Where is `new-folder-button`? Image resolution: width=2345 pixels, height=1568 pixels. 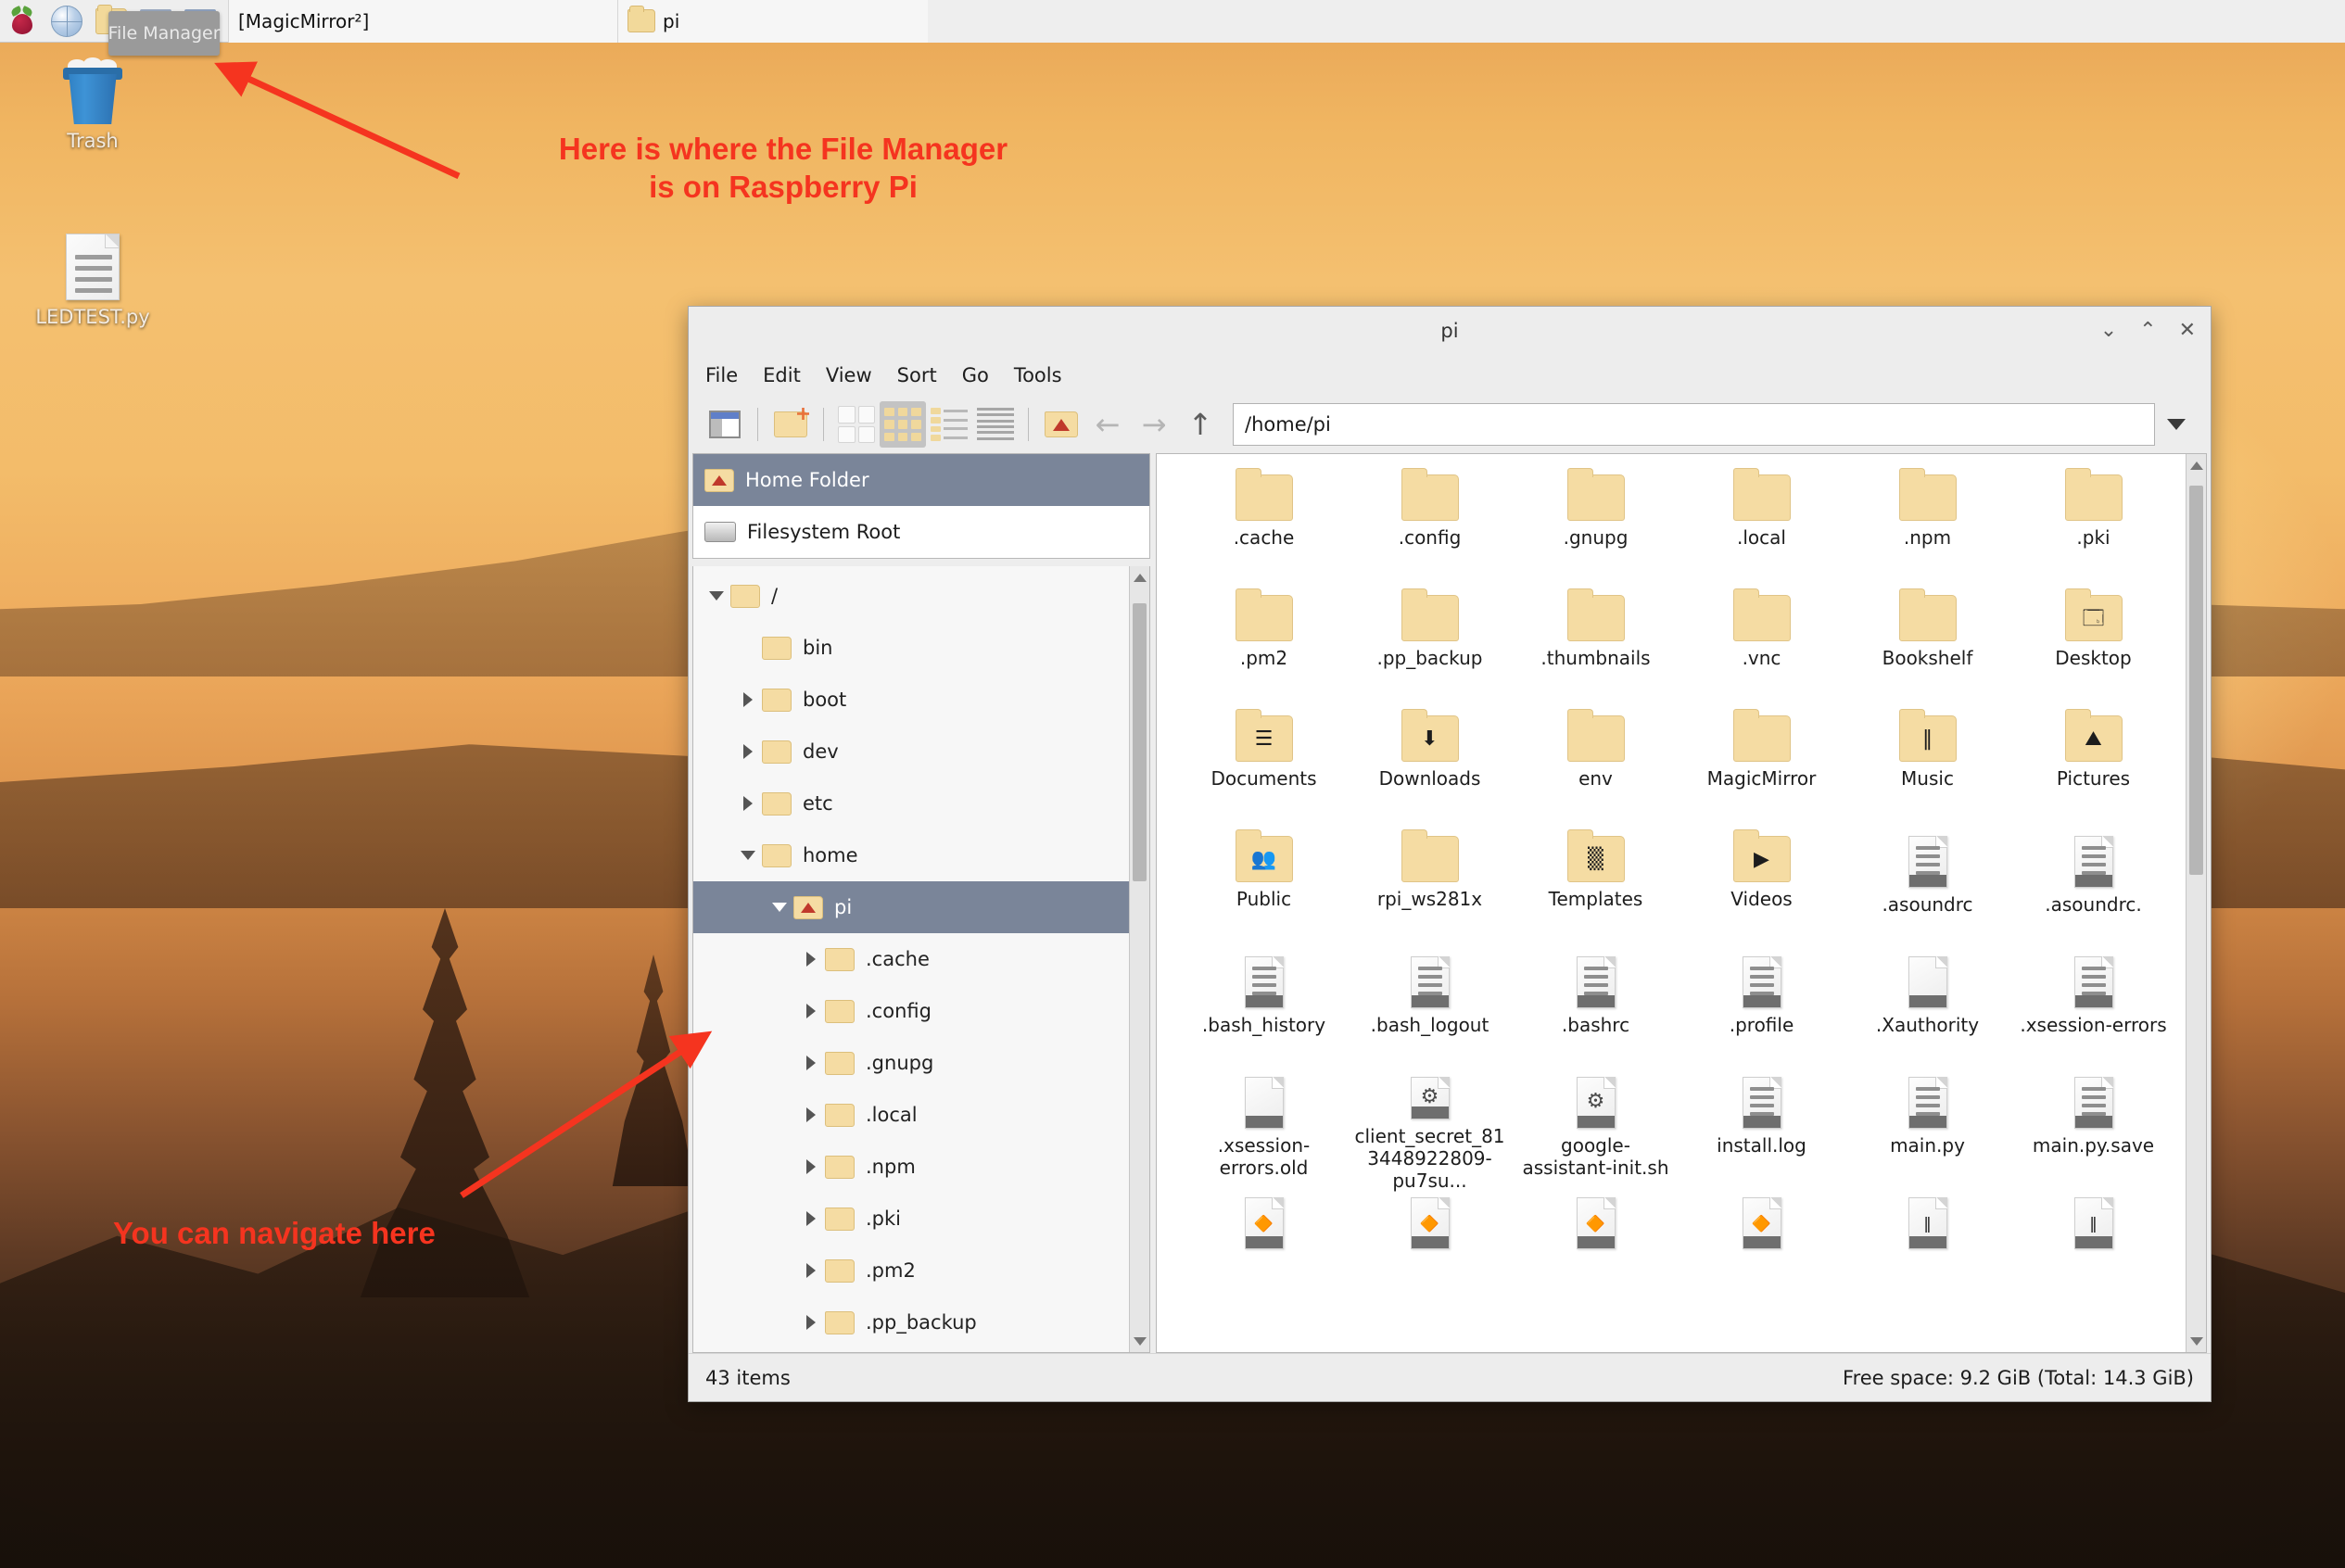 new-folder-button is located at coordinates (790, 424).